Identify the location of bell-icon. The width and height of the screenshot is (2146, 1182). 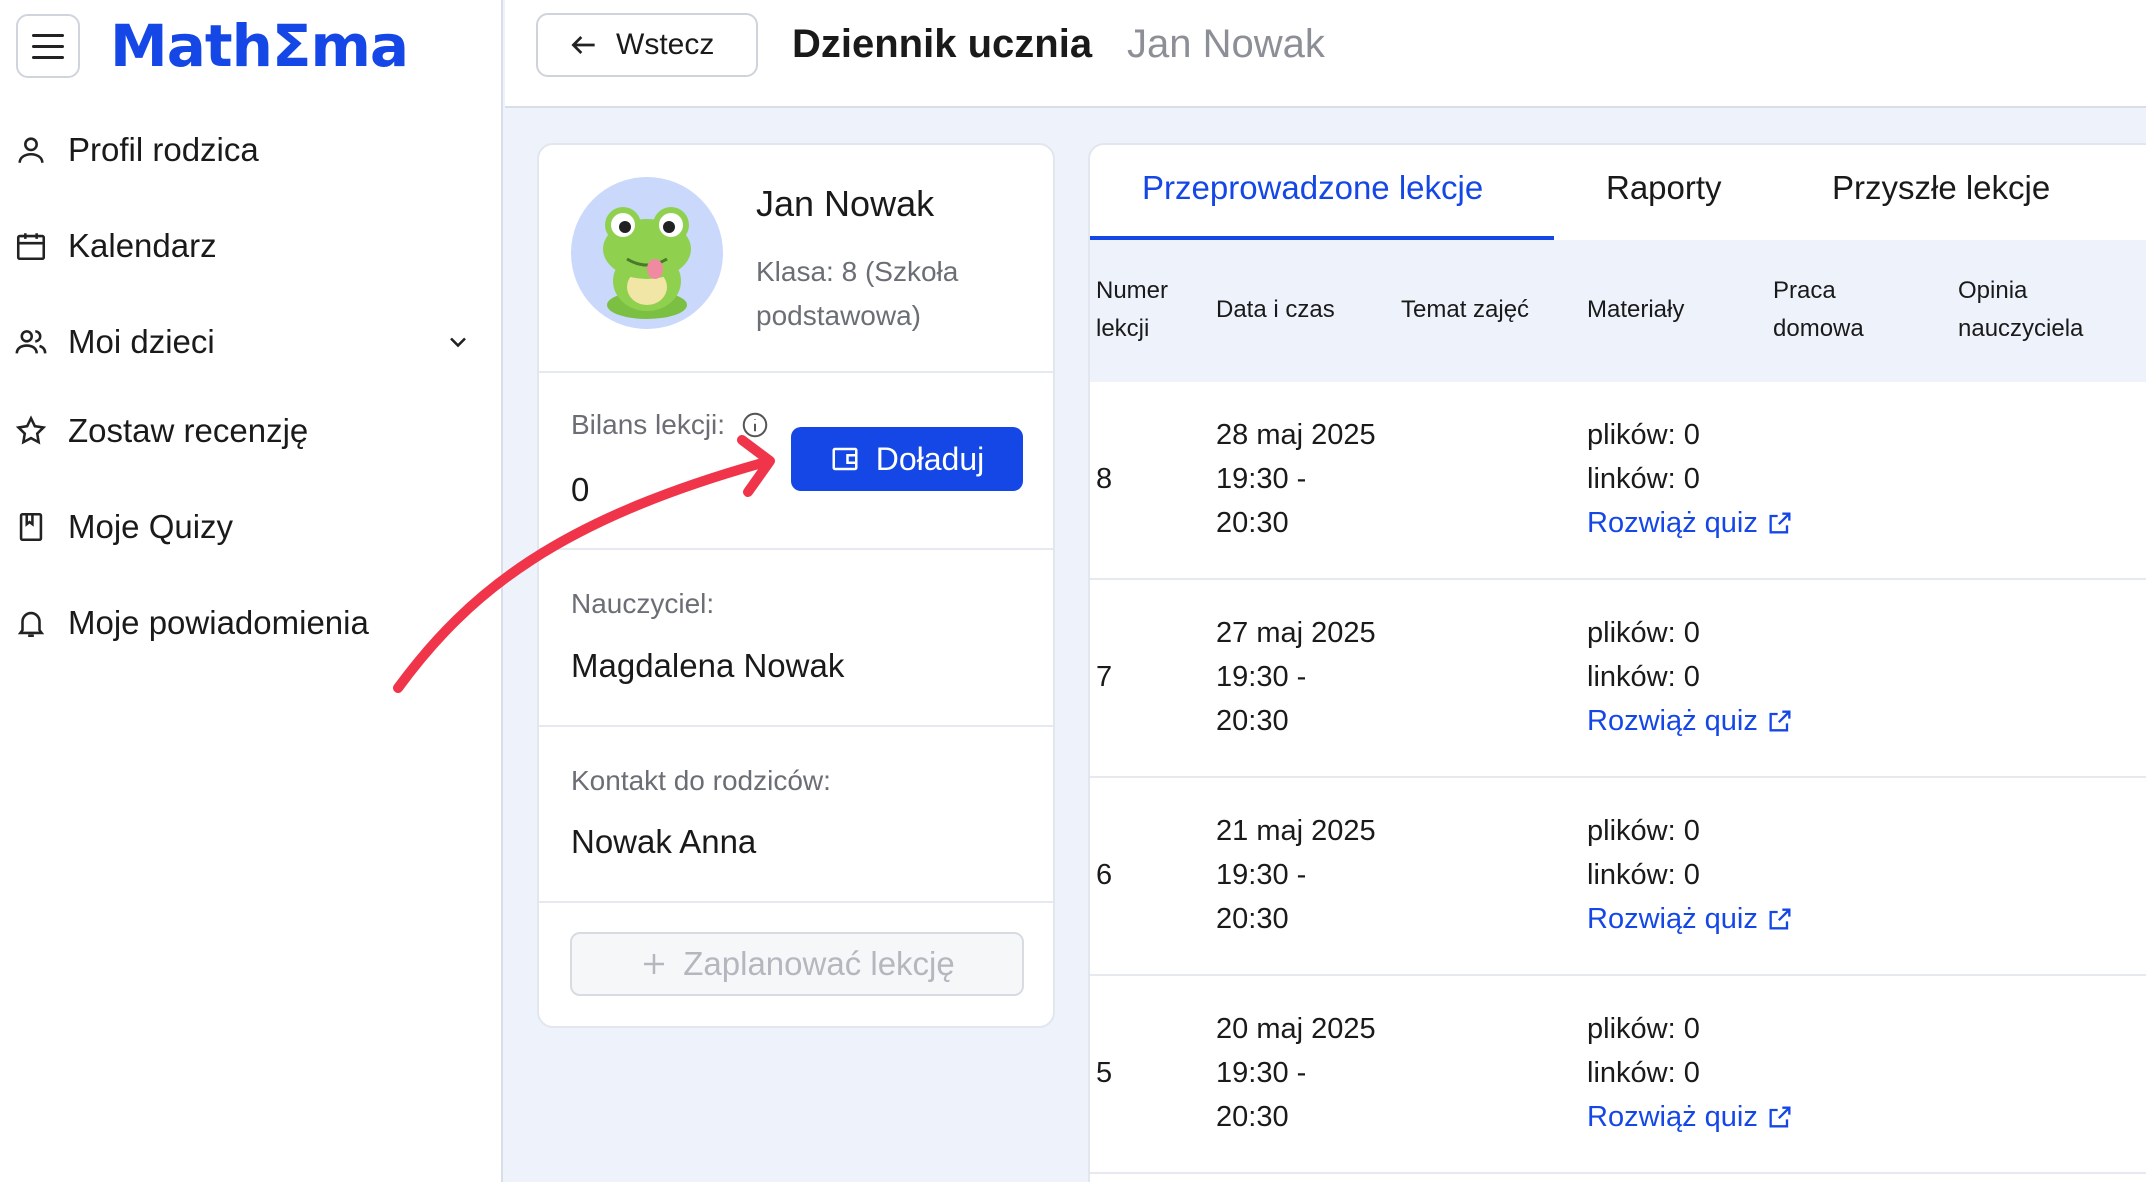
(31, 624).